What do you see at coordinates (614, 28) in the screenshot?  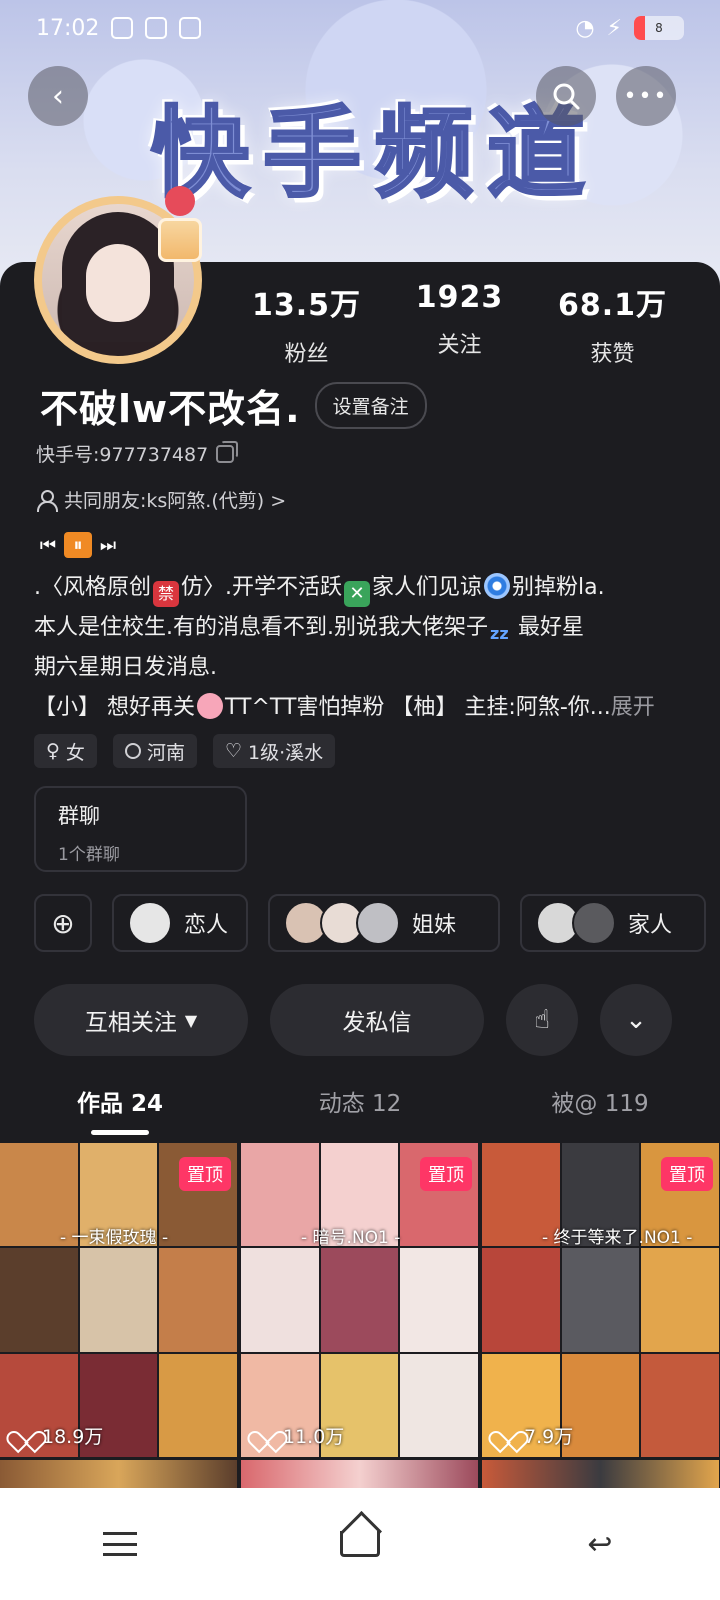 I see `charging-icon: ⚡` at bounding box center [614, 28].